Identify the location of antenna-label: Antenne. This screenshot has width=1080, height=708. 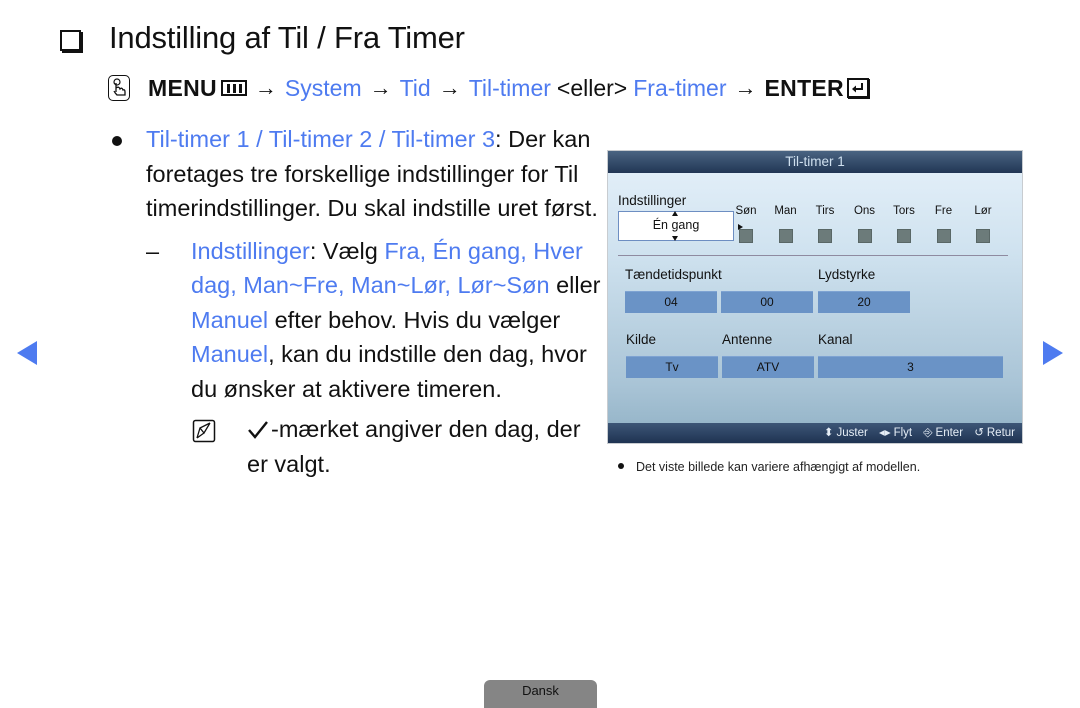
(747, 339).